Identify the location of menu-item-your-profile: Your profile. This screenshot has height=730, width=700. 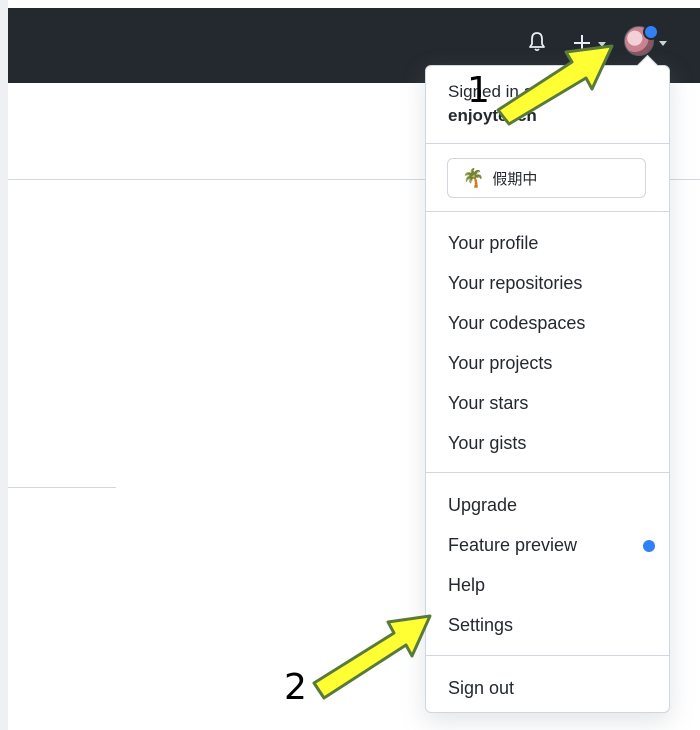
(493, 243).